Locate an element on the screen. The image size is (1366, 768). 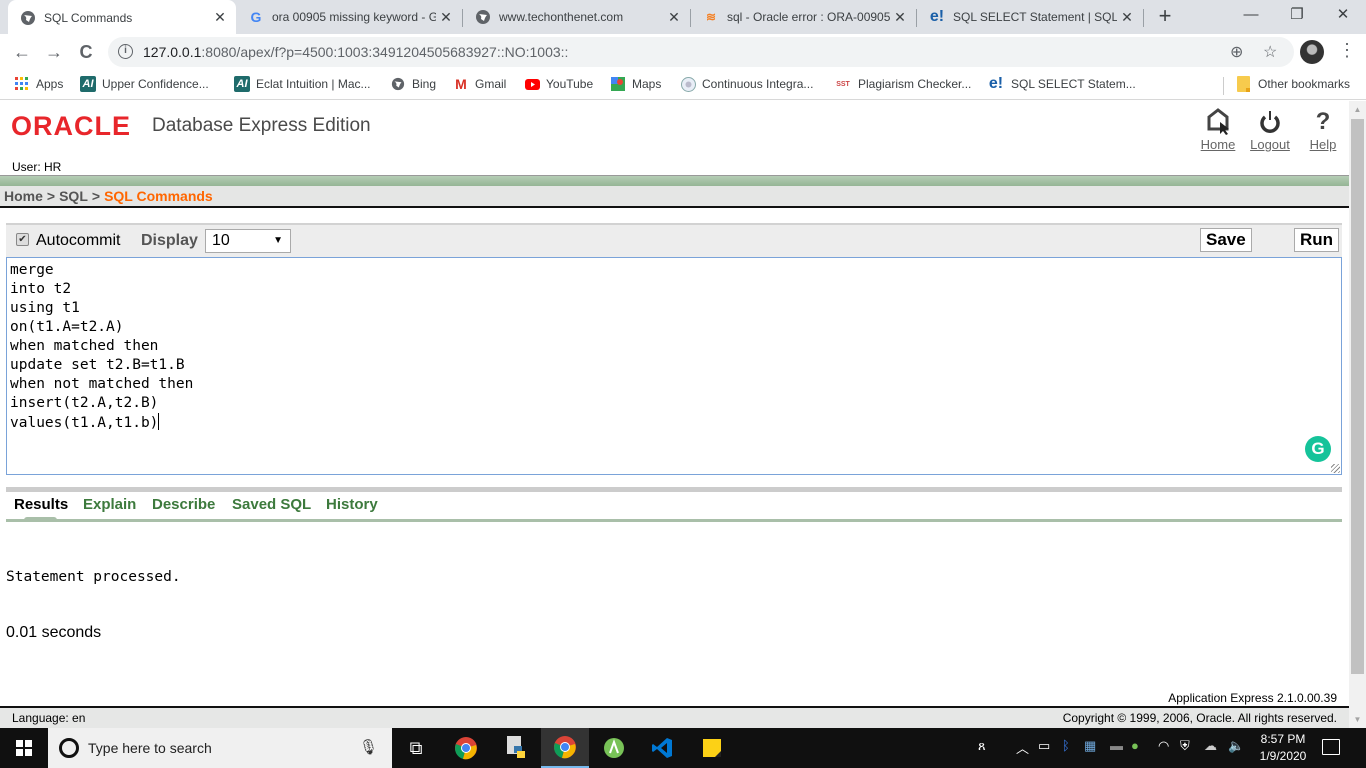
microphone-icon: 🎙 is located at coordinates (368, 747).